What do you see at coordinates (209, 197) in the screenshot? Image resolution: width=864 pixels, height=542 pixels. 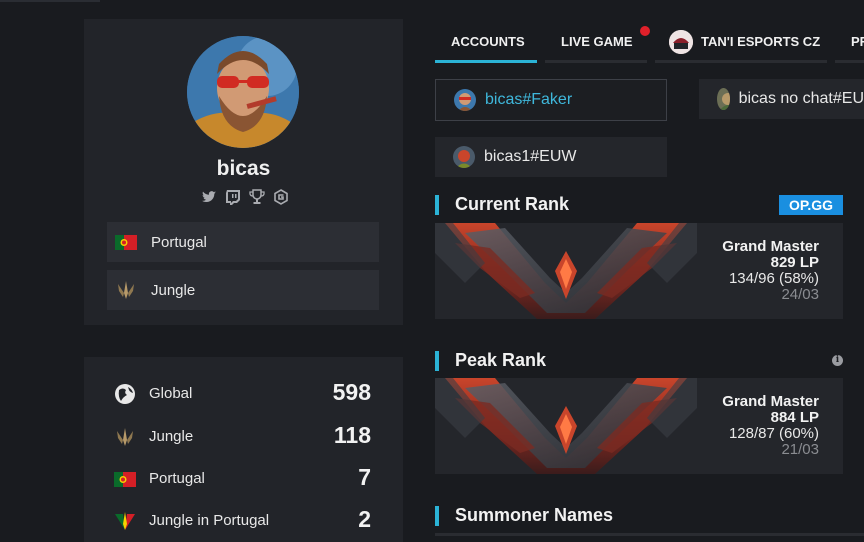 I see `twitter-icon` at bounding box center [209, 197].